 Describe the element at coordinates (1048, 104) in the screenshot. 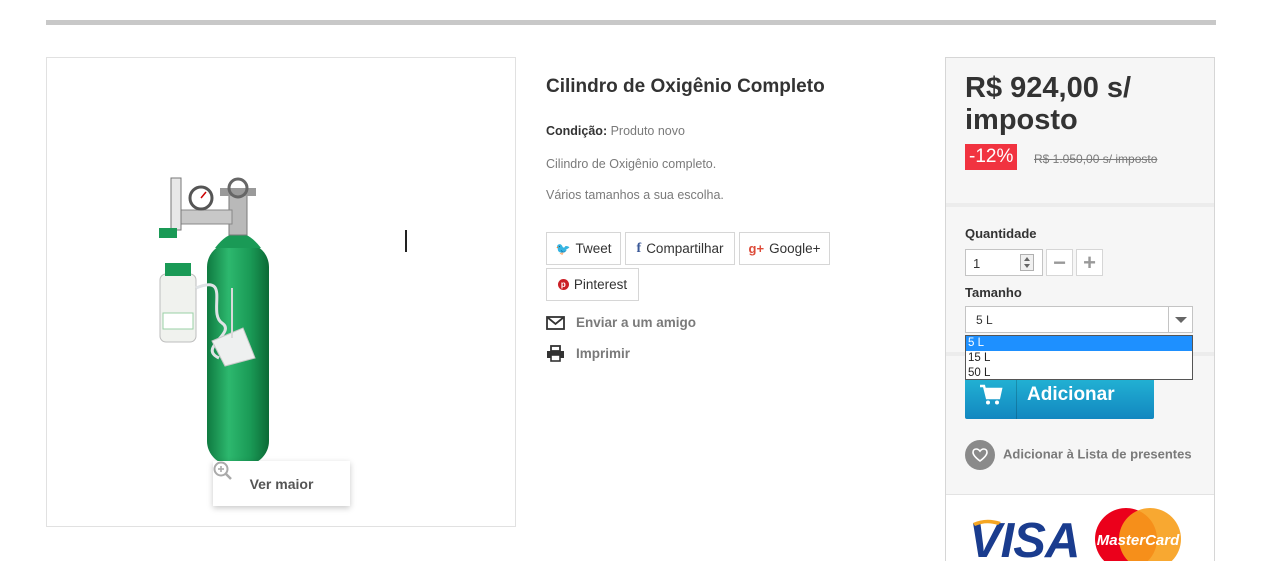

I see `product-price: R$ 924,00 s/ imposto` at that location.